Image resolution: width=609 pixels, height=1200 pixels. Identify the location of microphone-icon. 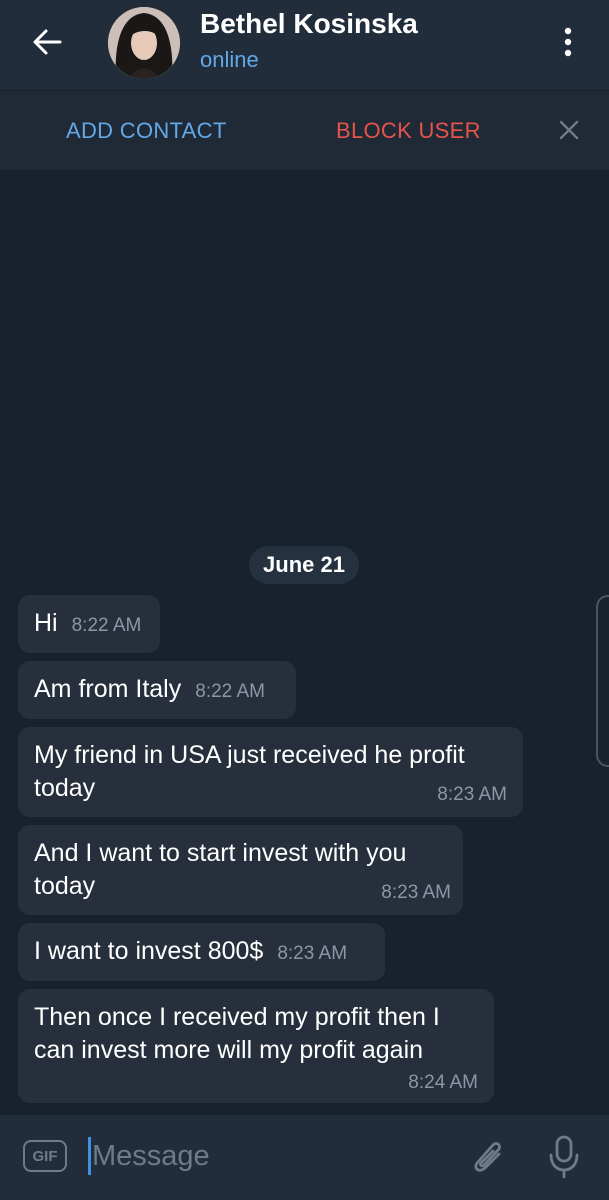
(564, 1157).